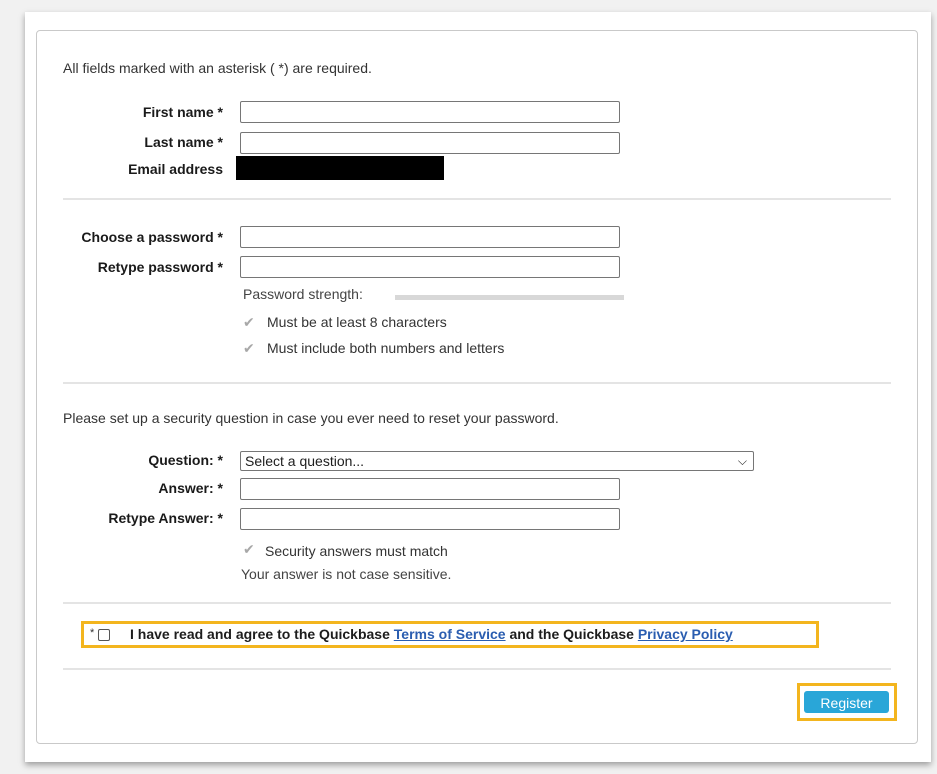 This screenshot has height=774, width=937. Describe the element at coordinates (346, 574) in the screenshot. I see `case-sensitivity-note: Your answer is not case sensitive.` at that location.